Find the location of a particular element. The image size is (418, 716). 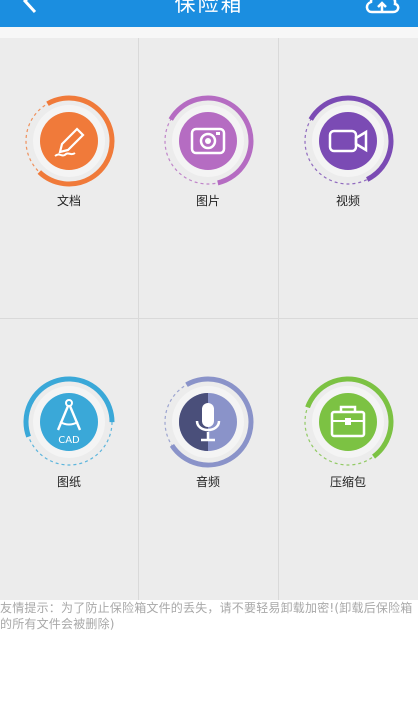

video-camera-icon is located at coordinates (348, 141).